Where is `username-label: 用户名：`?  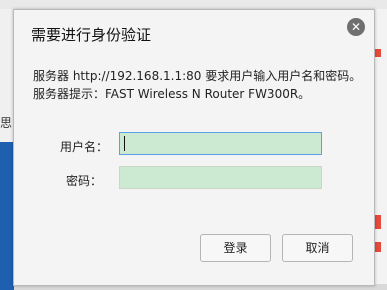 username-label: 用户名： is located at coordinates (84, 147).